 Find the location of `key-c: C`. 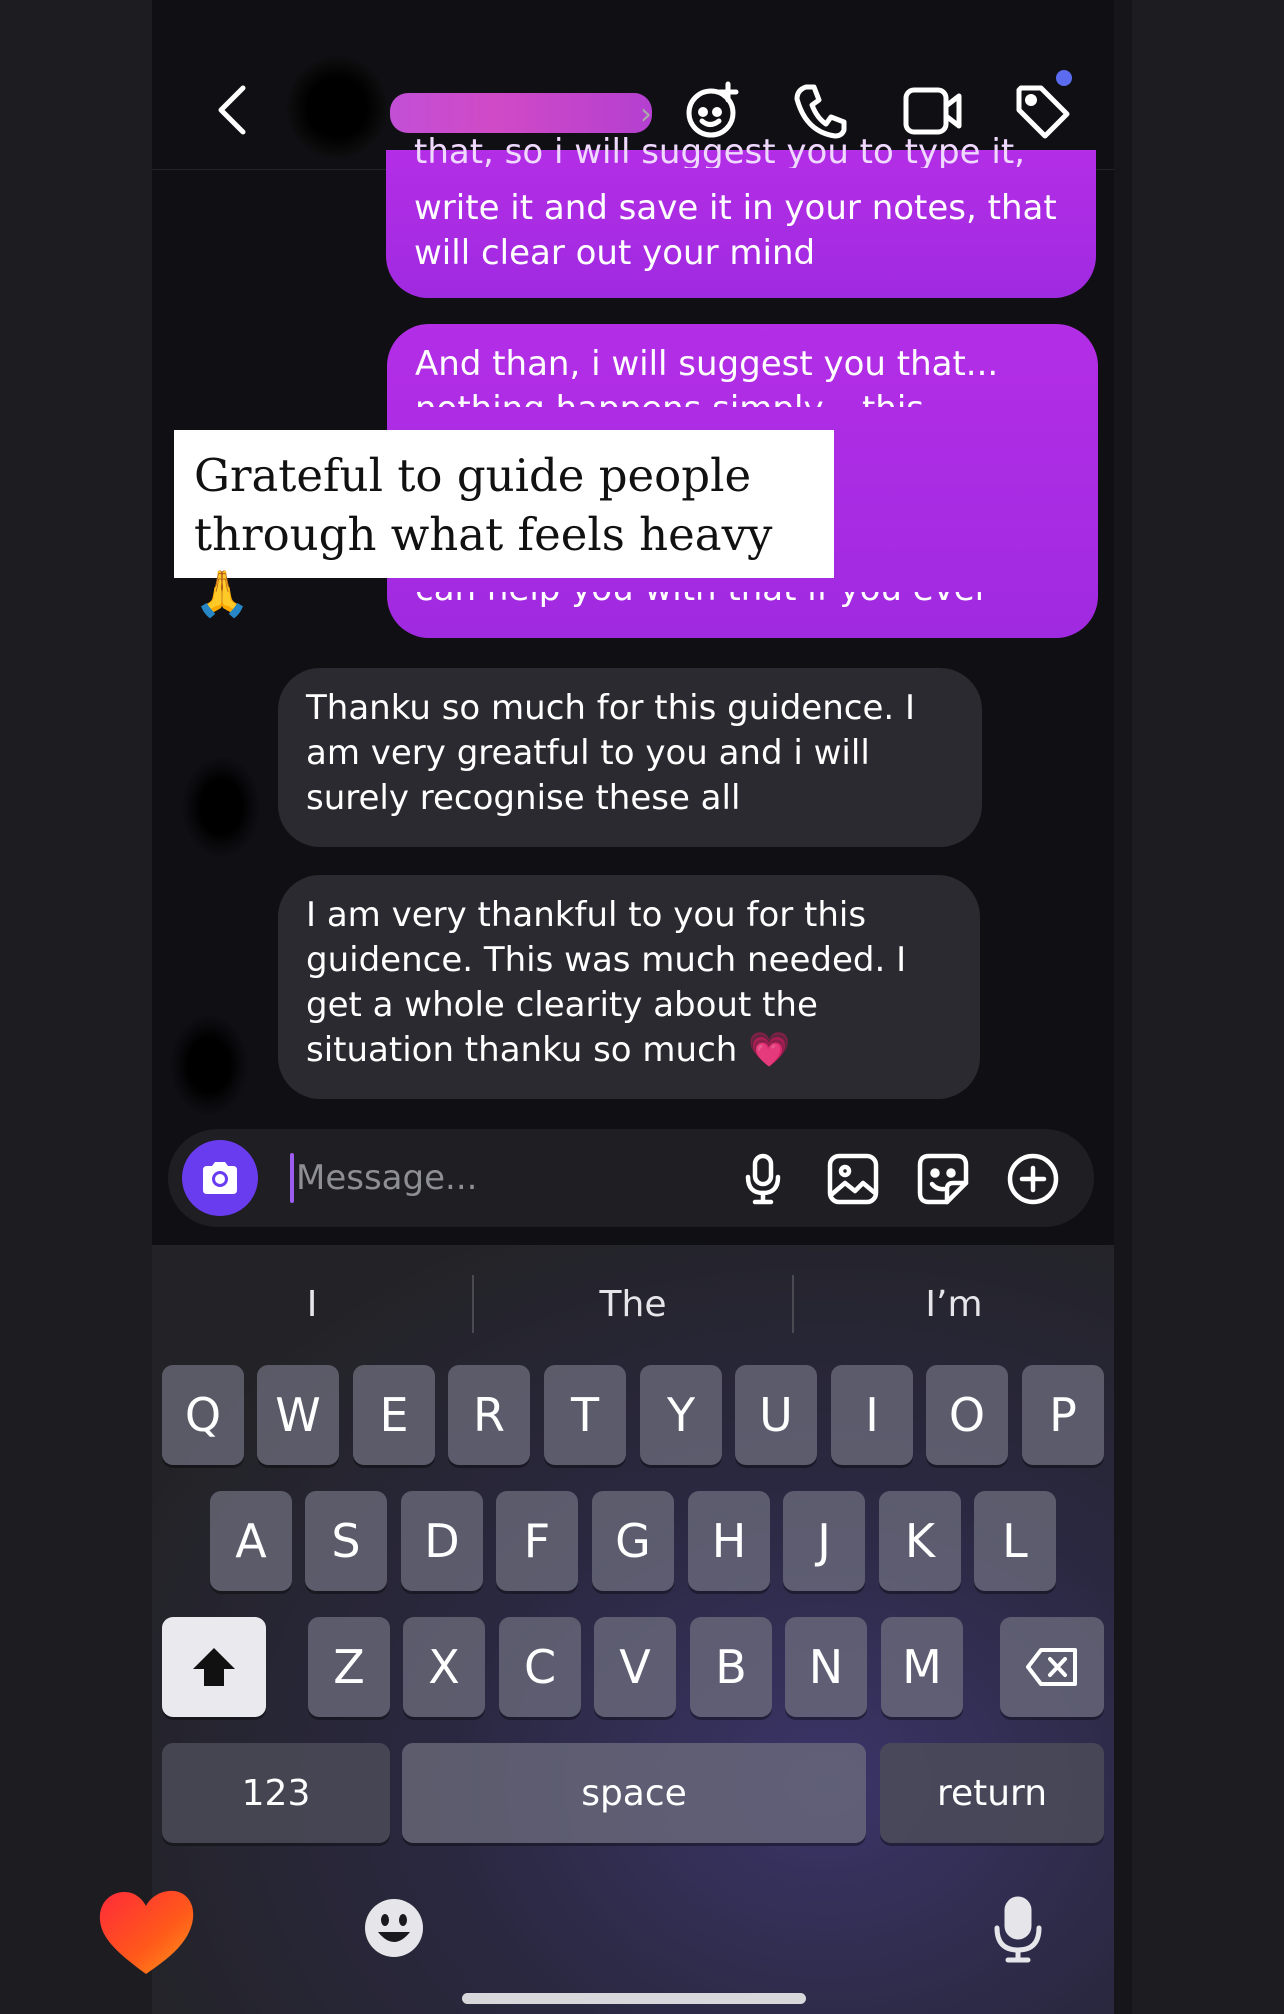

key-c: C is located at coordinates (540, 1667).